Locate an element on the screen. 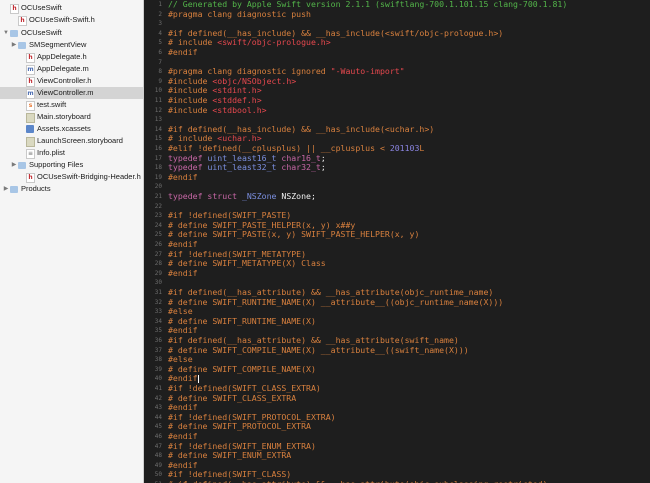 Image resolution: width=650 pixels, height=483 pixels. line-number: 46 is located at coordinates (158, 436).